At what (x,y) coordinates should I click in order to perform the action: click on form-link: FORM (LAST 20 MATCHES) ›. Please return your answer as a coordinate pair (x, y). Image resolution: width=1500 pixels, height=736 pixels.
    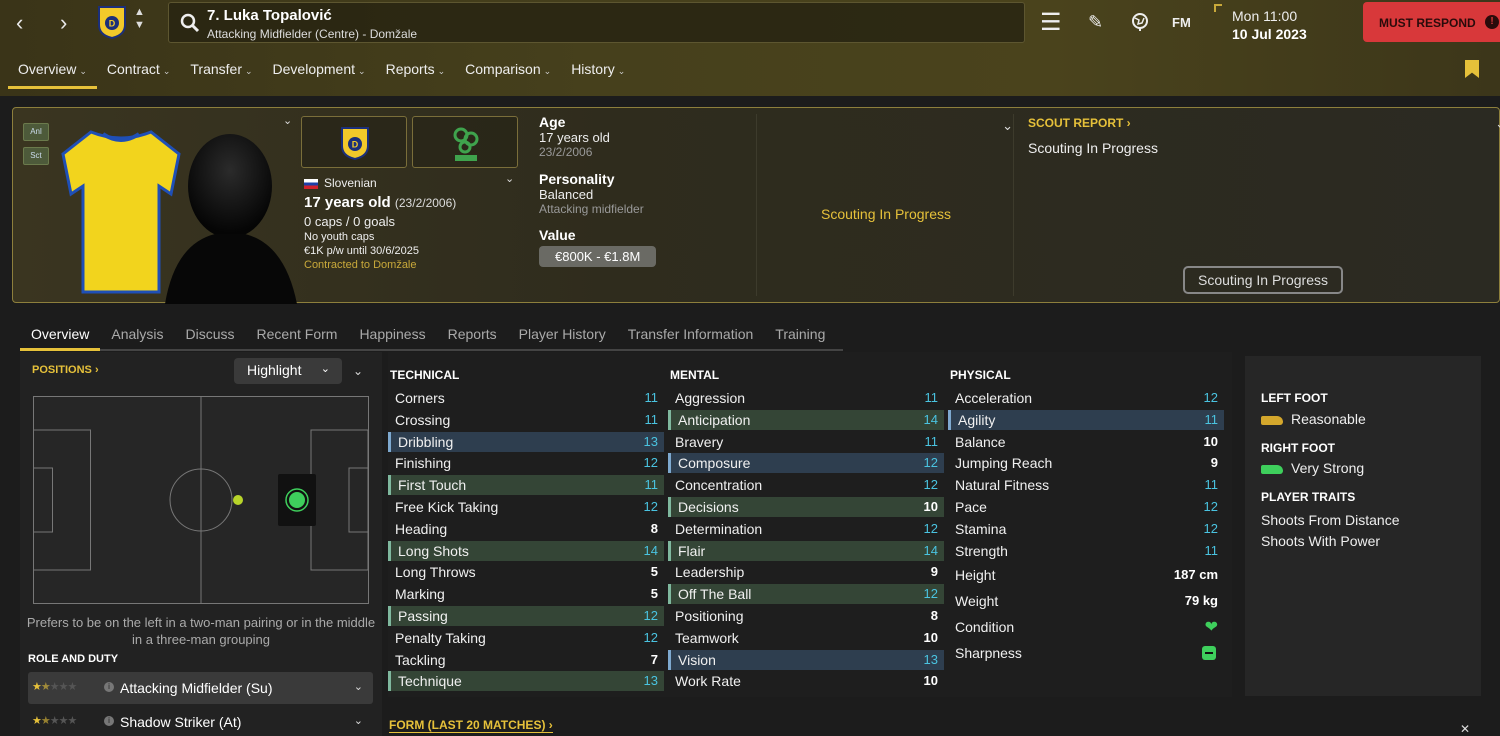
    Looking at the image, I should click on (471, 725).